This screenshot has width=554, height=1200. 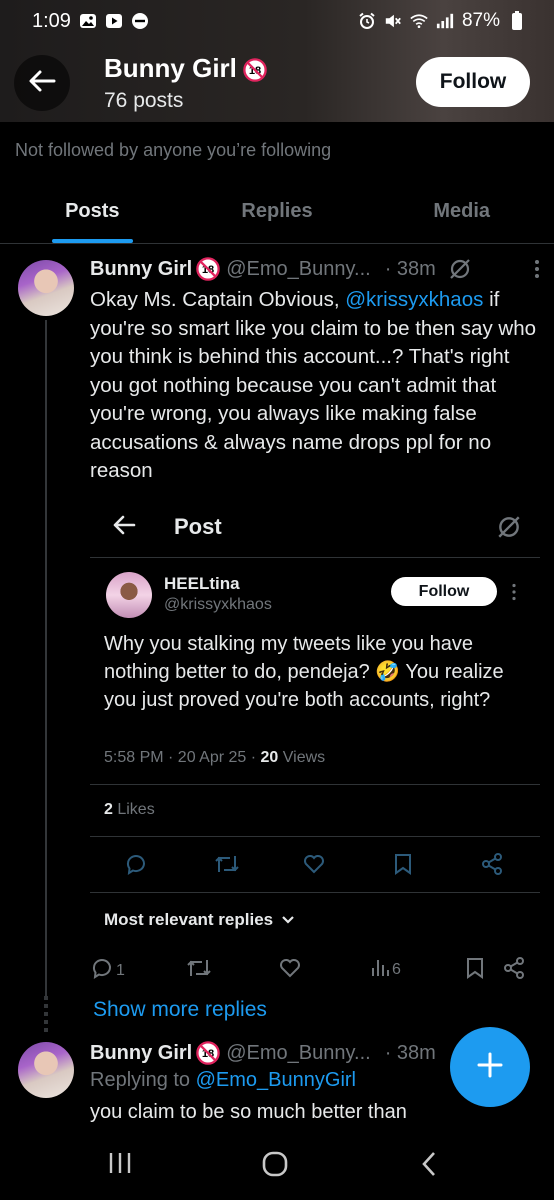 What do you see at coordinates (51, 20) in the screenshot?
I see `status-time: 1:09` at bounding box center [51, 20].